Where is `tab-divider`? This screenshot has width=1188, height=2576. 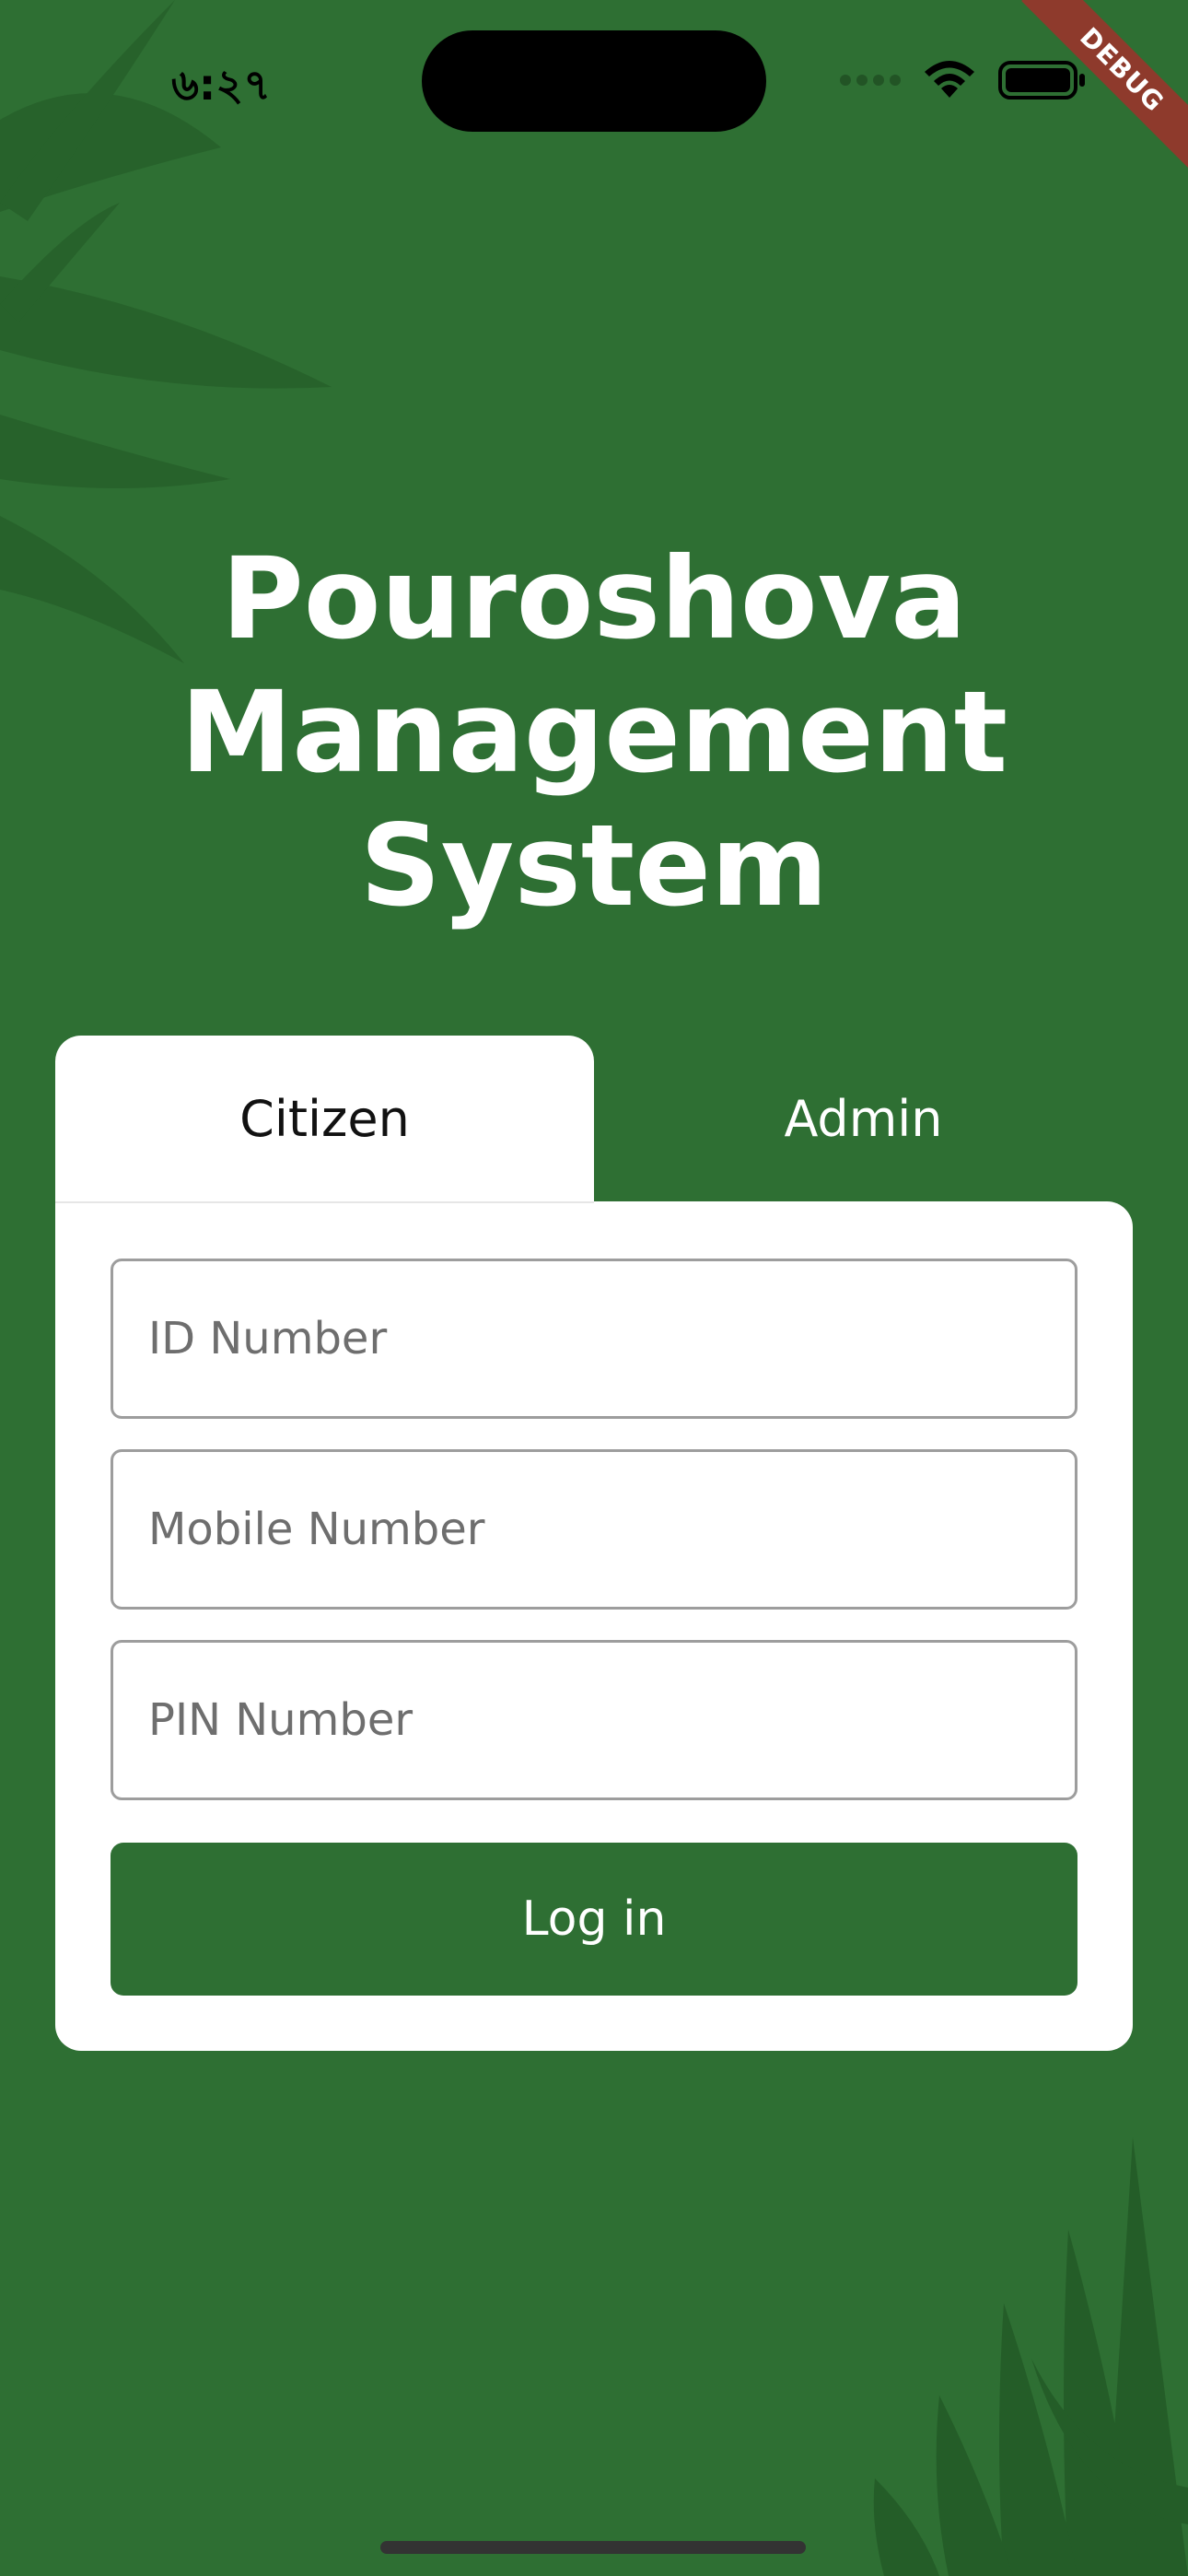 tab-divider is located at coordinates (324, 1202).